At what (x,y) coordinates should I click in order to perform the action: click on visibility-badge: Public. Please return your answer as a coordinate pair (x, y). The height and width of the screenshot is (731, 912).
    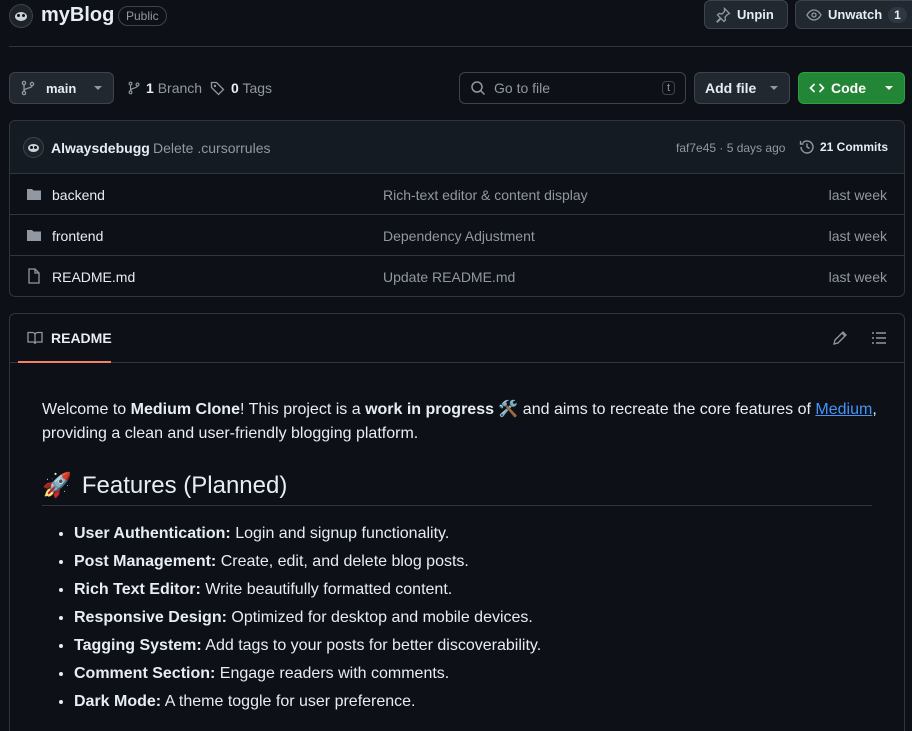
    Looking at the image, I should click on (142, 16).